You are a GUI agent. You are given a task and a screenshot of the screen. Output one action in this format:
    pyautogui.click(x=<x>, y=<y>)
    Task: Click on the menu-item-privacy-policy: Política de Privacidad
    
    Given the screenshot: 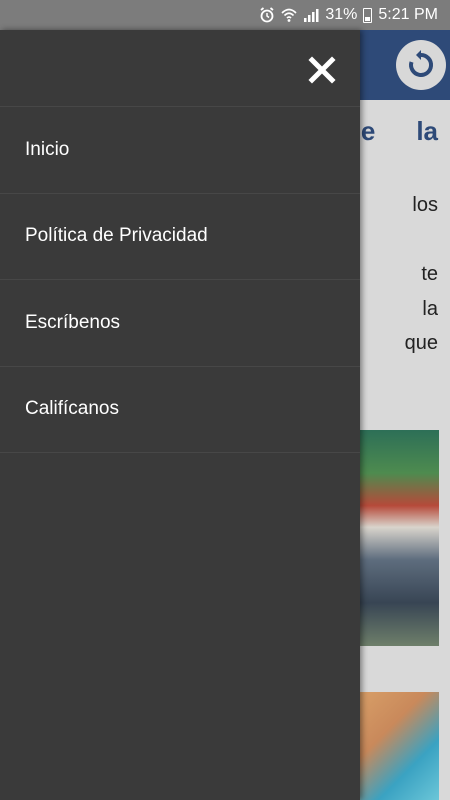 What is the action you would take?
    pyautogui.click(x=180, y=237)
    